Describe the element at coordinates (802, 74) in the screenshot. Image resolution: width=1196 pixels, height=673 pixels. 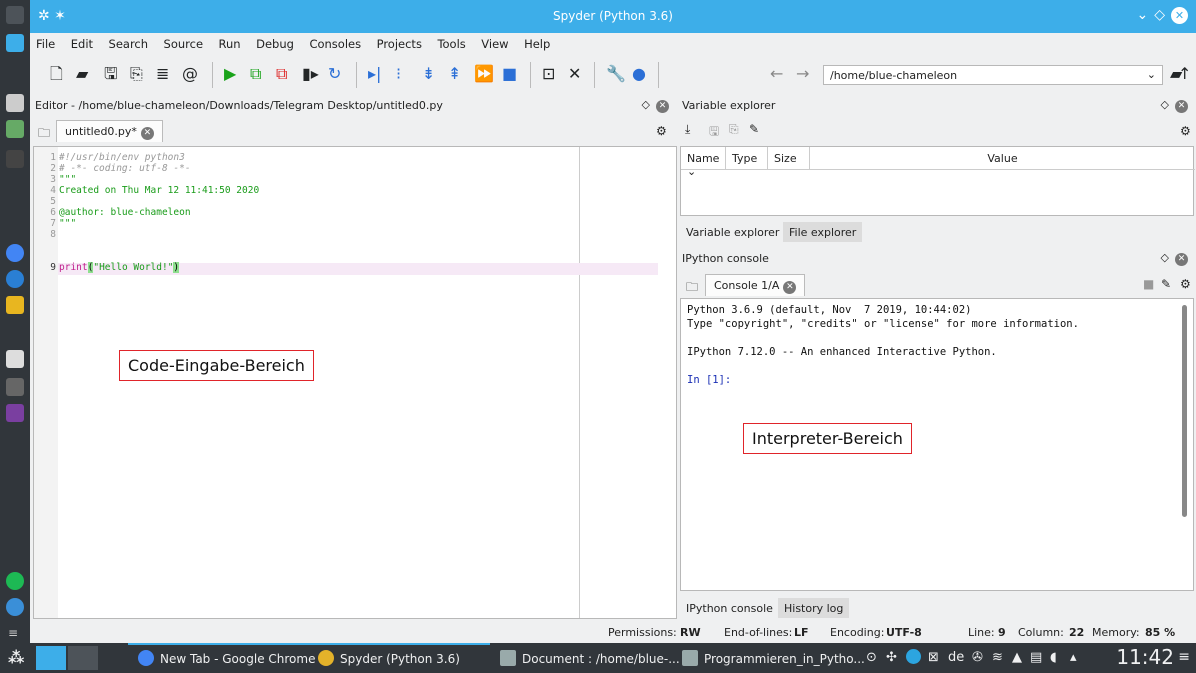
I see `forward-icon: →` at that location.